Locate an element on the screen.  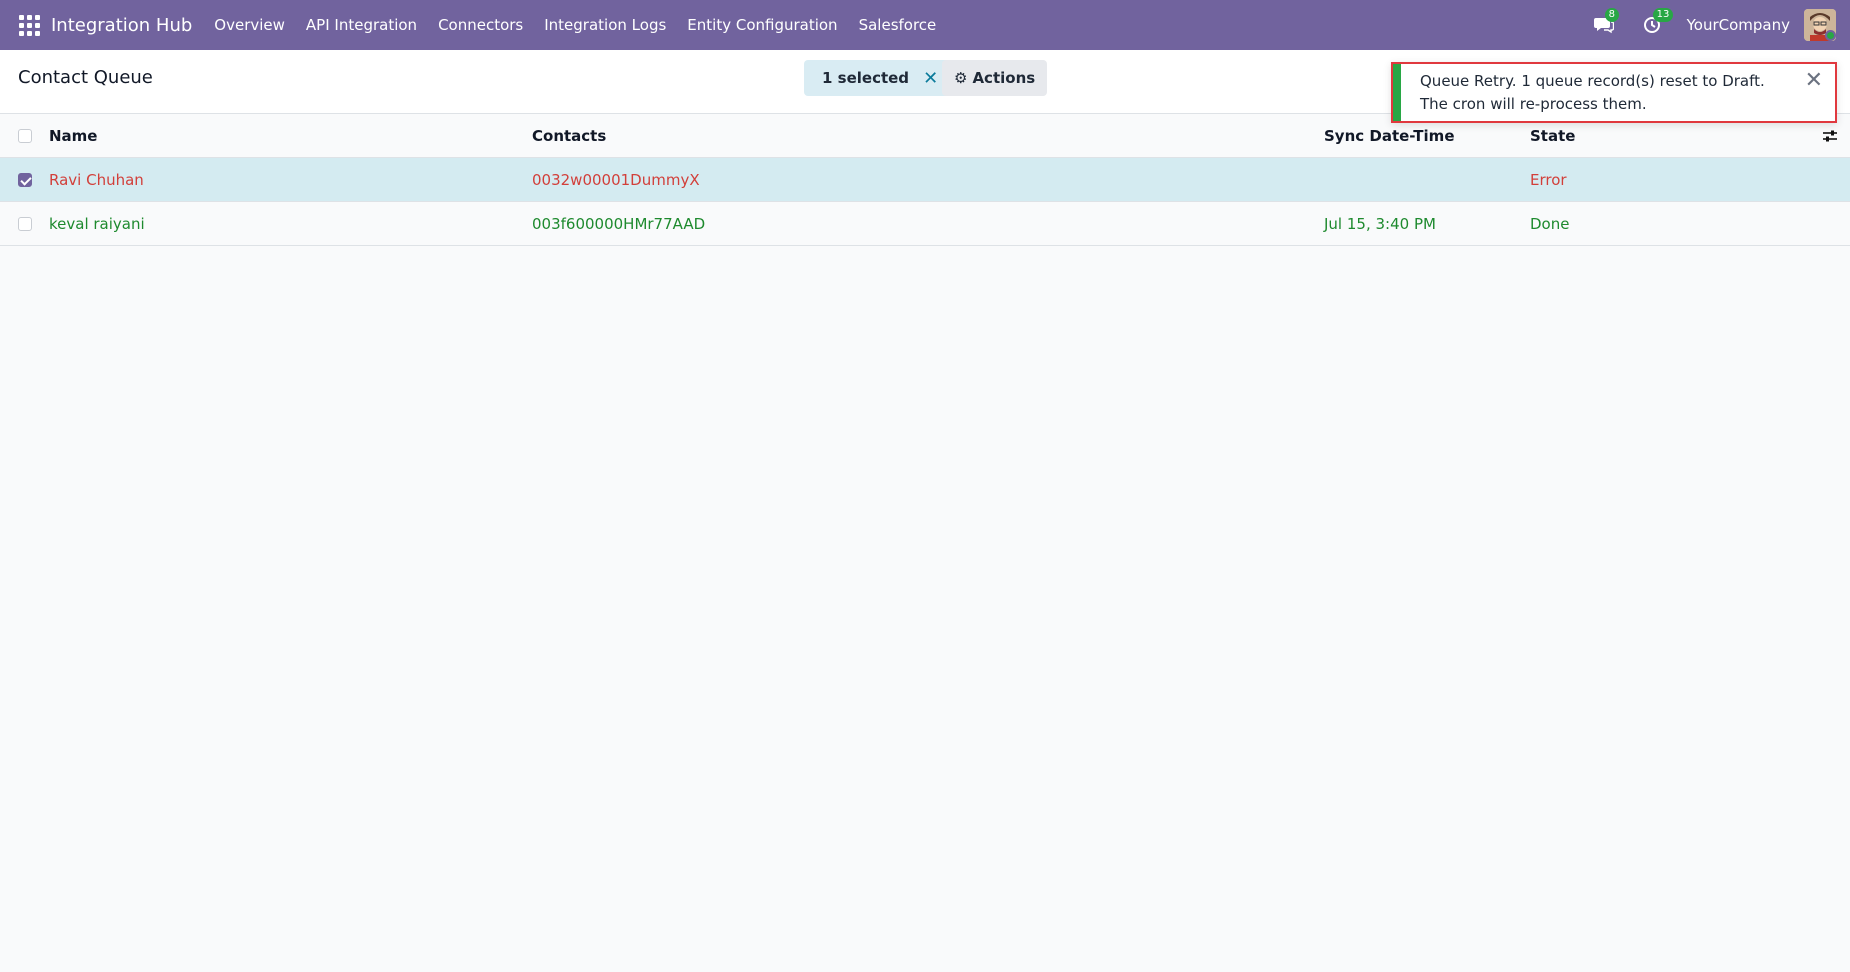
selected-count-label: 1 selected is located at coordinates (866, 78).